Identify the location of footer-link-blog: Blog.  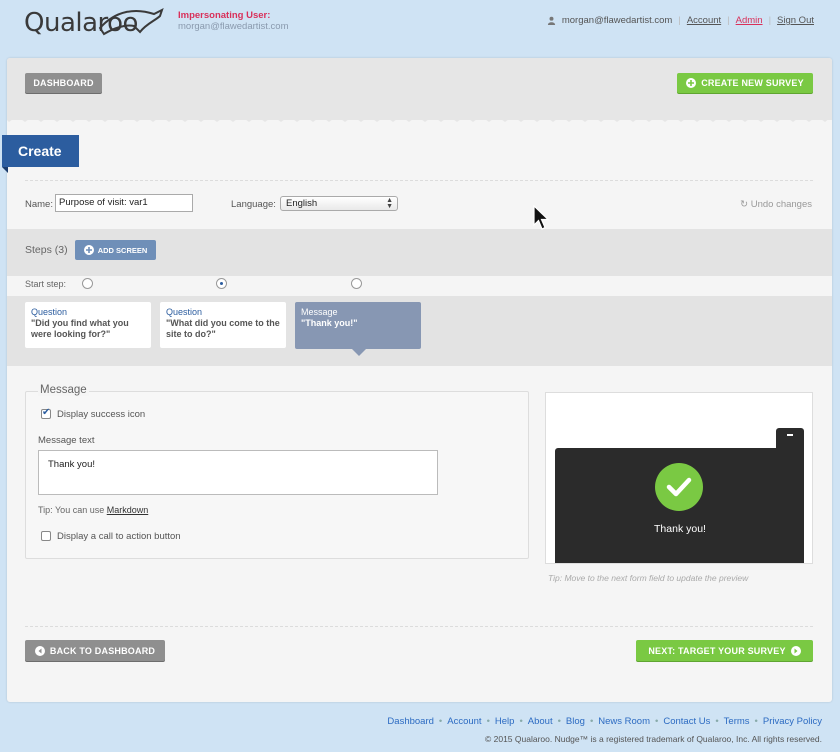
(575, 721).